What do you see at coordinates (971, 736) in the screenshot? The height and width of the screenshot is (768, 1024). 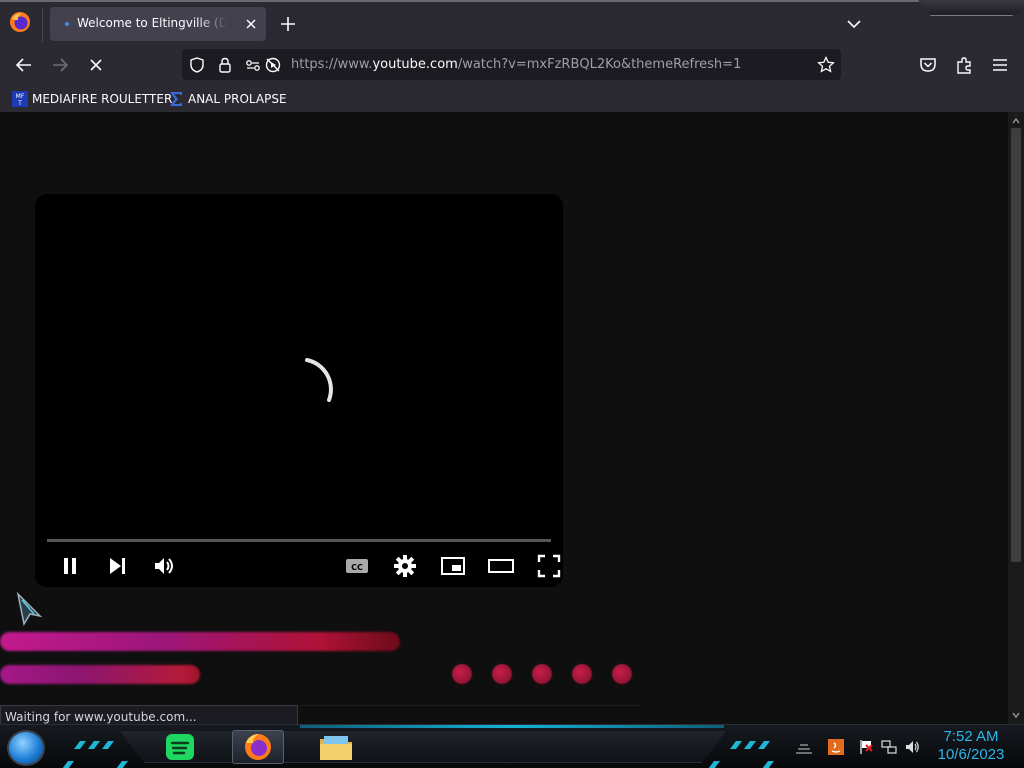 I see `clock-time: 7:52 AM` at bounding box center [971, 736].